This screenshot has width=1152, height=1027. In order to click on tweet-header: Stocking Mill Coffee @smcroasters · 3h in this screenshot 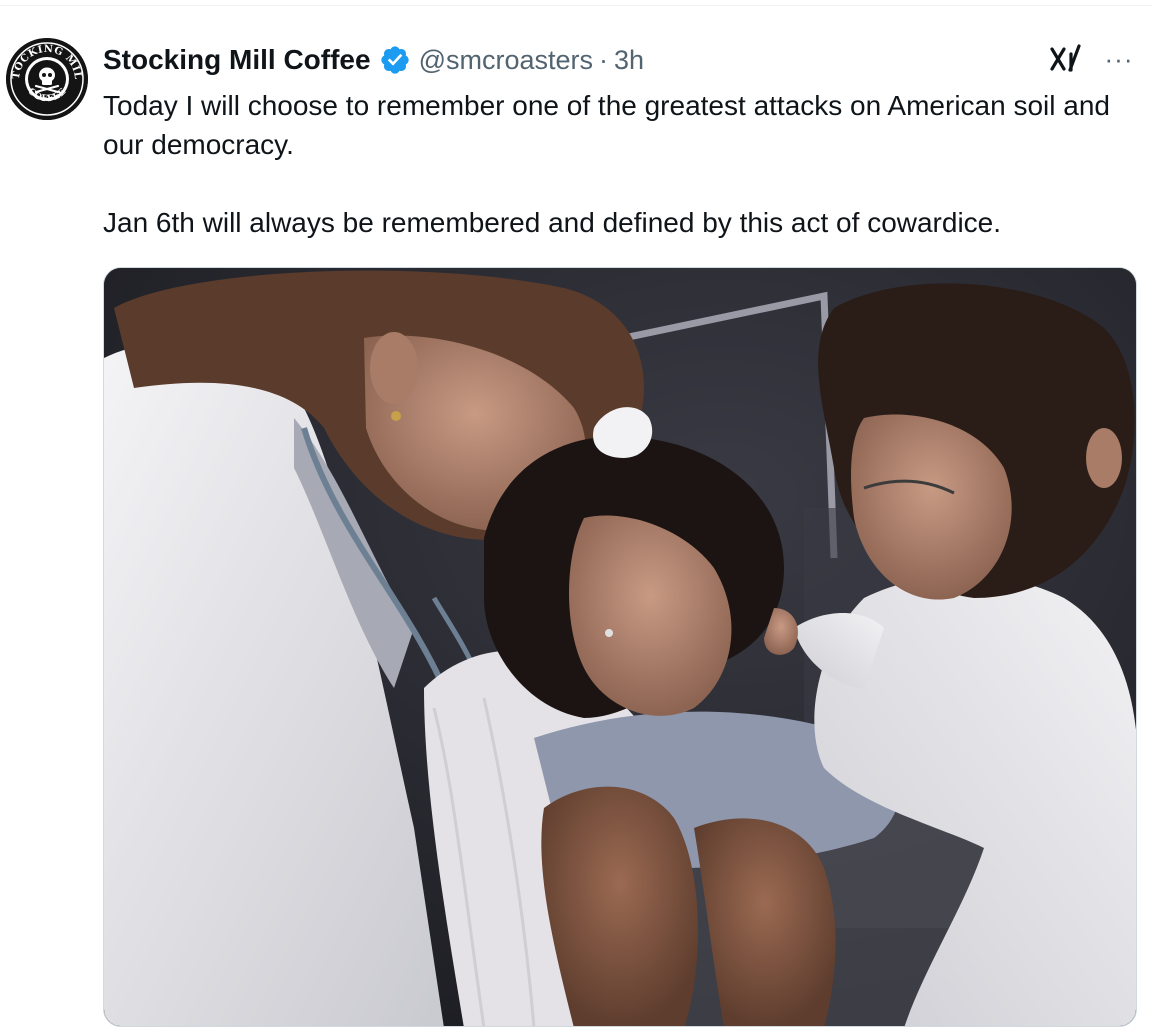, I will do `click(373, 60)`.